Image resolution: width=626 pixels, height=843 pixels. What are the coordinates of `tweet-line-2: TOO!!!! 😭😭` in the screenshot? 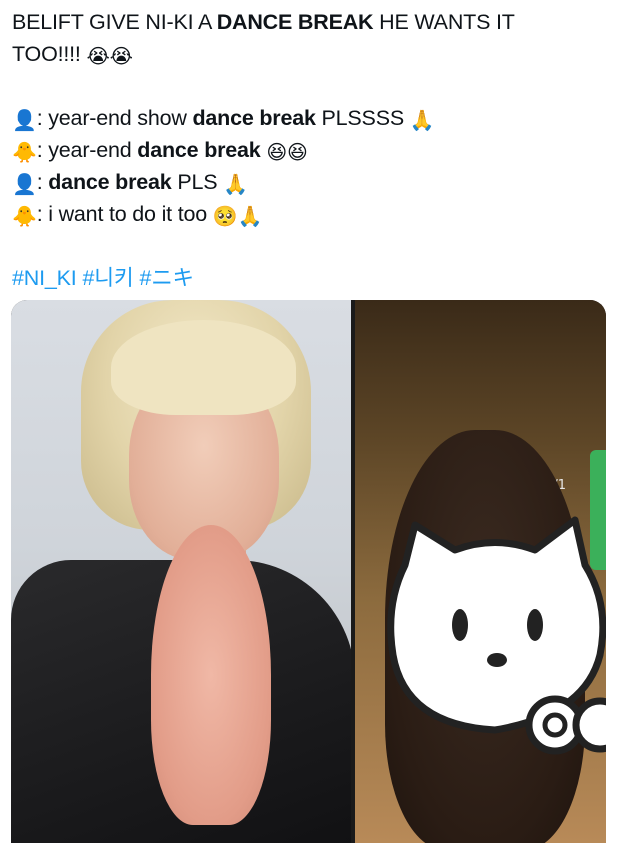 It's located at (312, 54).